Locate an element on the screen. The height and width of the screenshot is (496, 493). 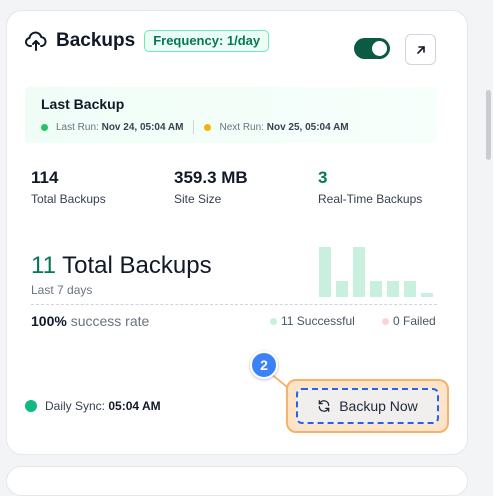
successful-dot is located at coordinates (273, 321).